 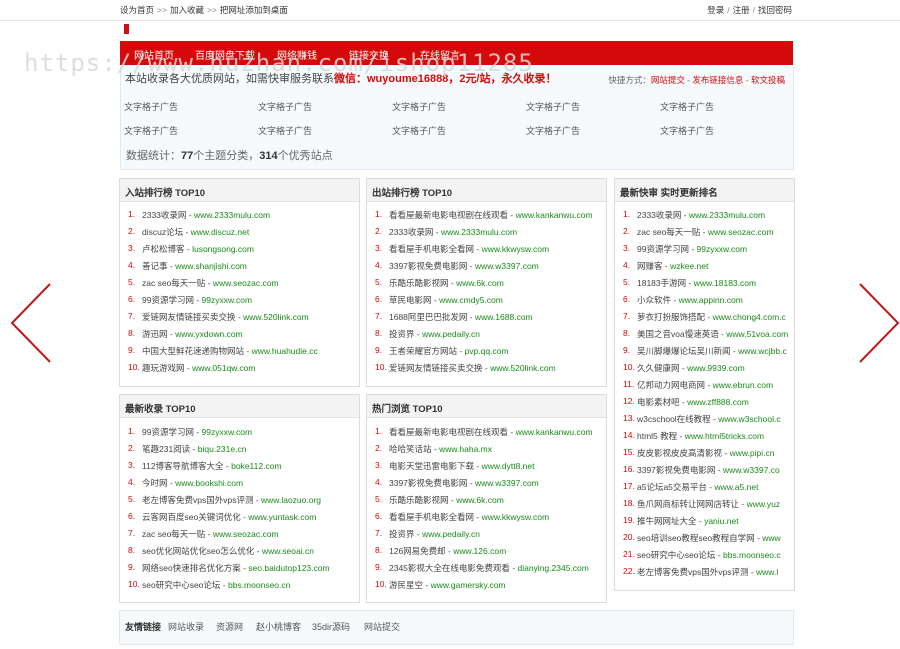 I want to click on rank-item: 6. 小众软件 - www.appinn.com, so click(x=704, y=301).